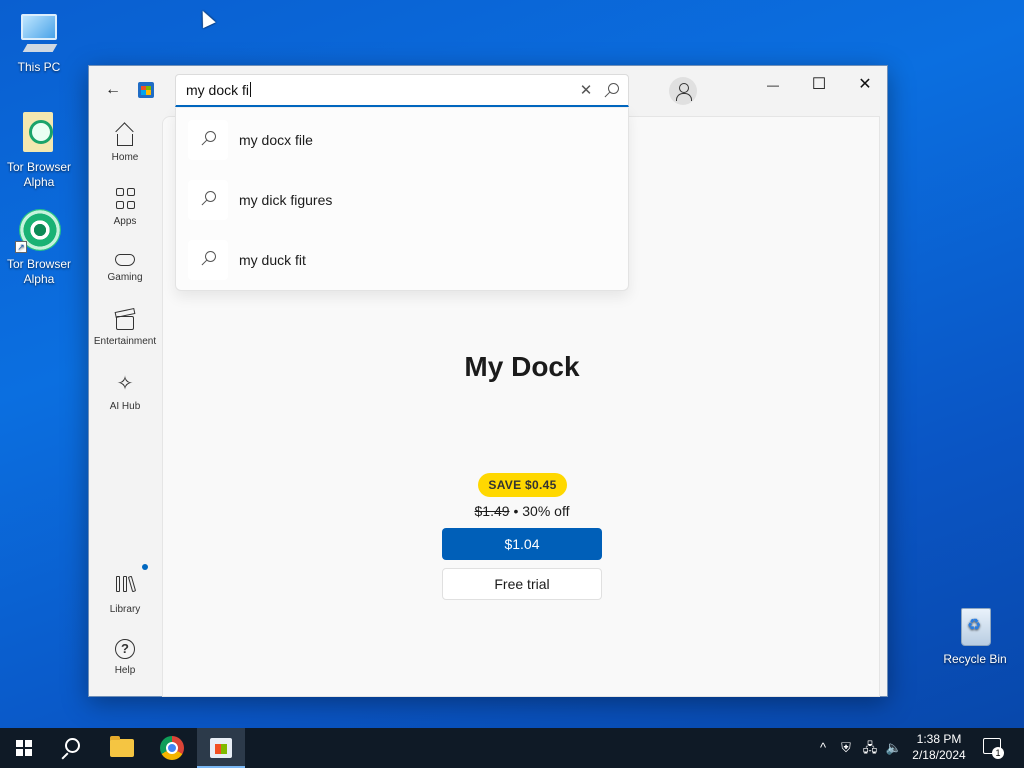 The width and height of the screenshot is (1024, 768). Describe the element at coordinates (113, 90) in the screenshot. I see `back-arrow-icon: ←` at that location.